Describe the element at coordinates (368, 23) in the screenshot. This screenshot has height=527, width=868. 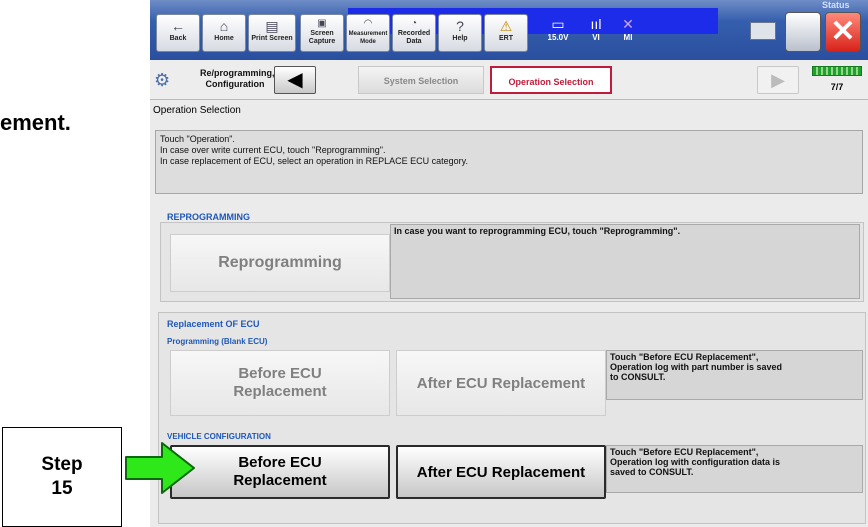
I see `gauge-icon: ◠` at that location.